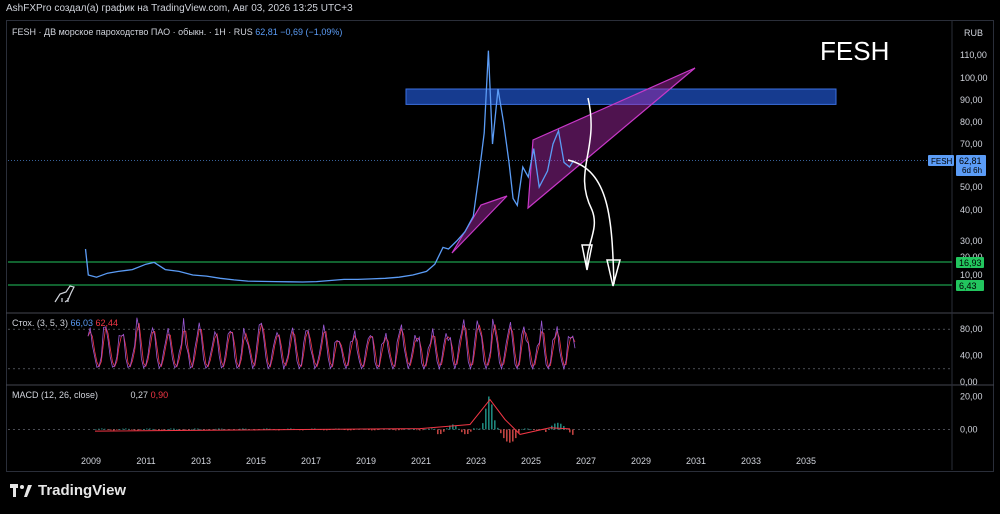 Image resolution: width=1000 pixels, height=514 pixels. I want to click on x-tick-label: 2021, so click(421, 461).